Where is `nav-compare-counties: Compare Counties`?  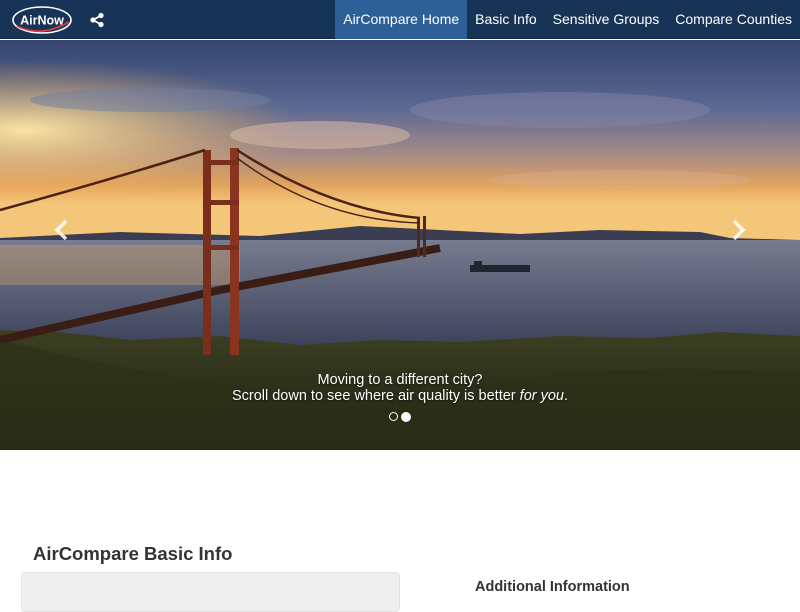 nav-compare-counties: Compare Counties is located at coordinates (733, 19).